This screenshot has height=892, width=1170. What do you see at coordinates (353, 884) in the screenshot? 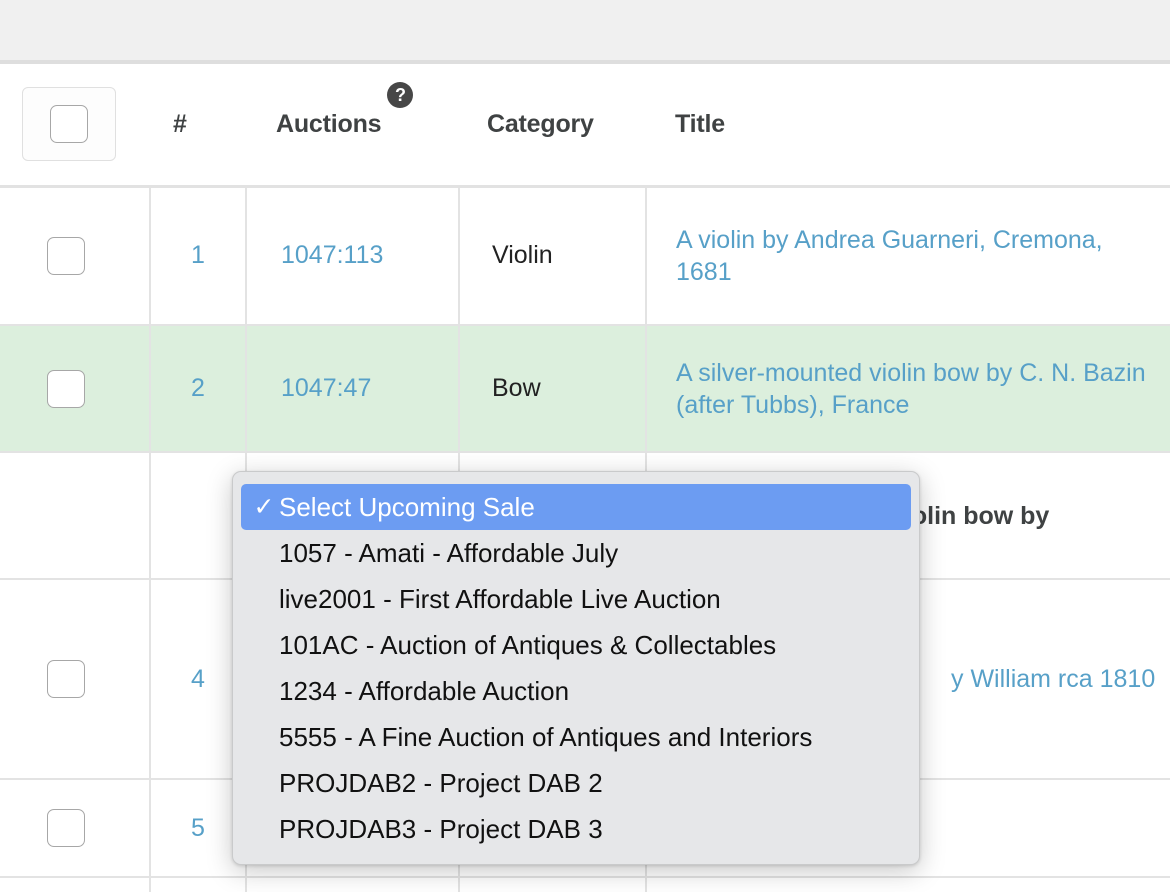
I see `row-auction-link` at bounding box center [353, 884].